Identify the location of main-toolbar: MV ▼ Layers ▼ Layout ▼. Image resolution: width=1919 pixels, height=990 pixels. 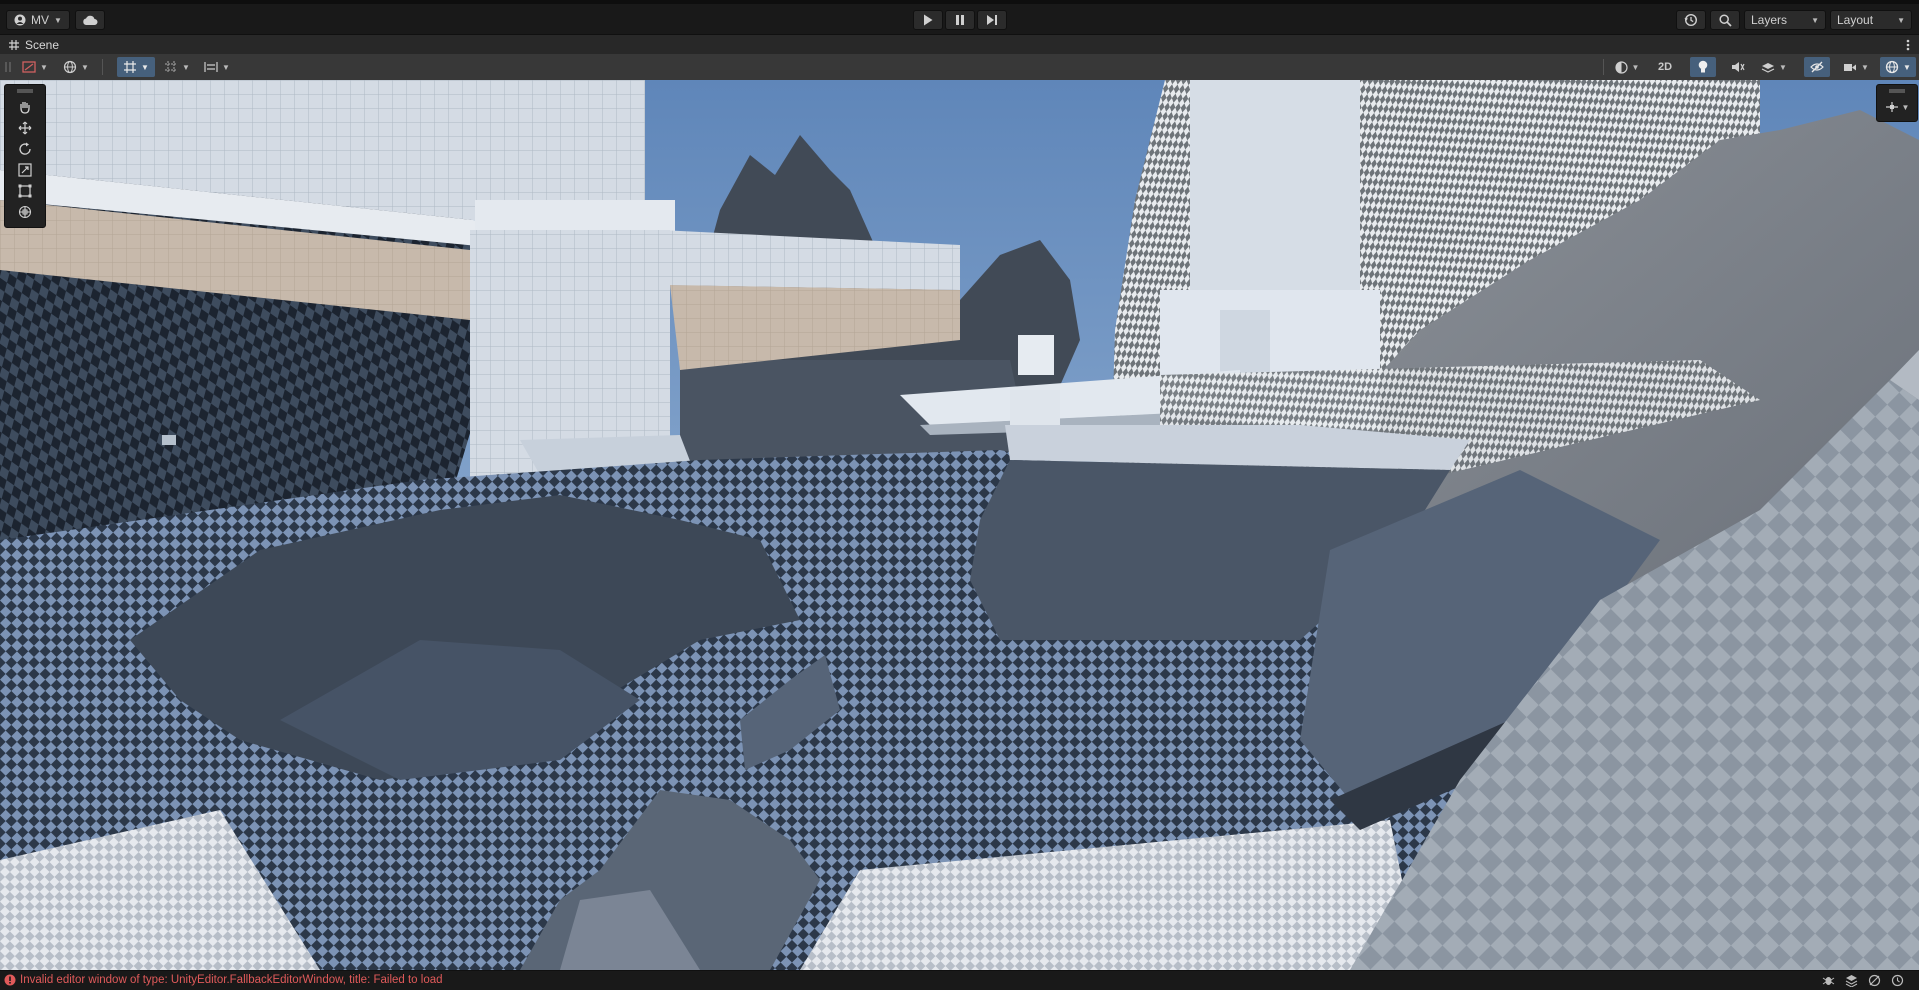
(959, 19).